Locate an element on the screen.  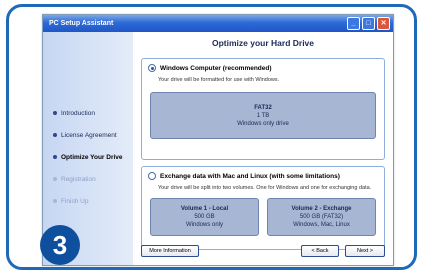
sidebar-item-label: Optimize Your Drive is located at coordinates (92, 157).